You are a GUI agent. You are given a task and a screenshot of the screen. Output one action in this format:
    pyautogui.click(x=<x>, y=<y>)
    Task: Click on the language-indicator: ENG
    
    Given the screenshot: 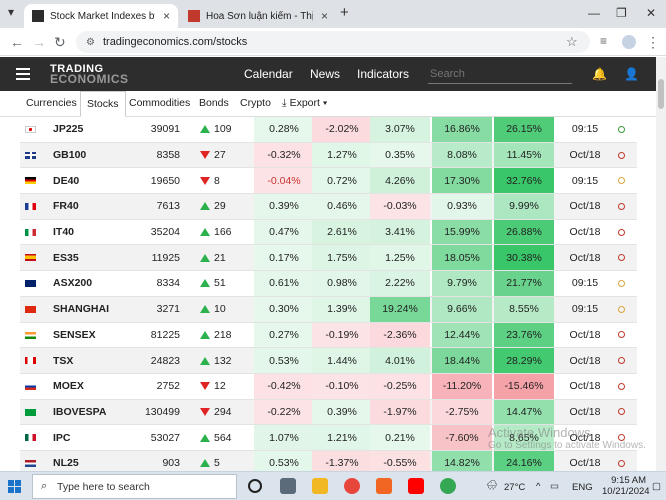 What is the action you would take?
    pyautogui.click(x=582, y=487)
    